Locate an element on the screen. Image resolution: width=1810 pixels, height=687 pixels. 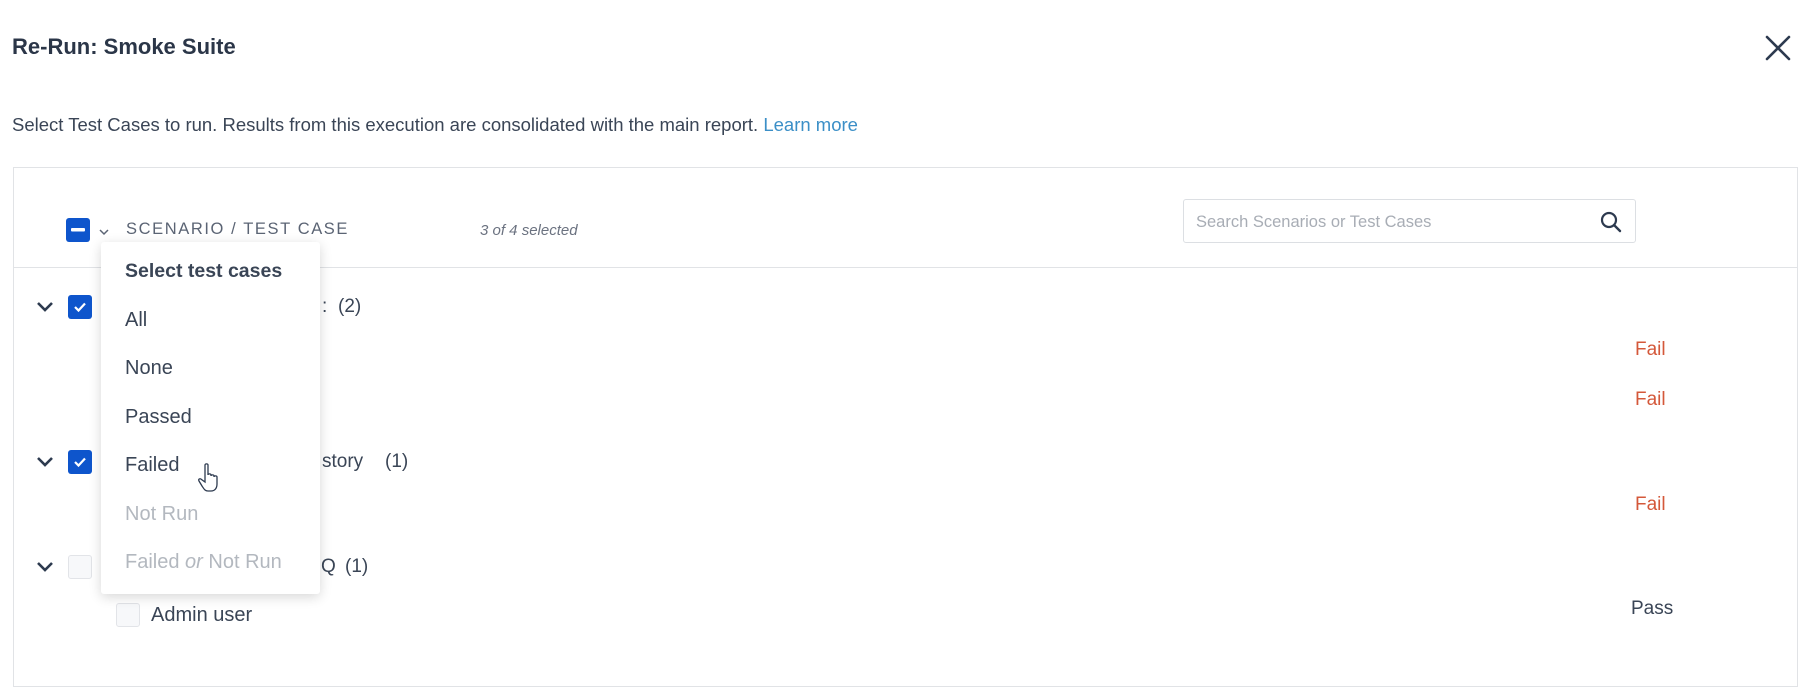
scenario-2-count: (1) is located at coordinates (397, 461).